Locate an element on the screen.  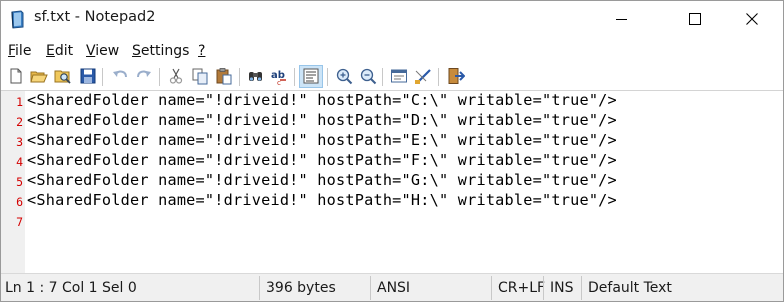
menu-file-label: ile is located at coordinates (23, 51).